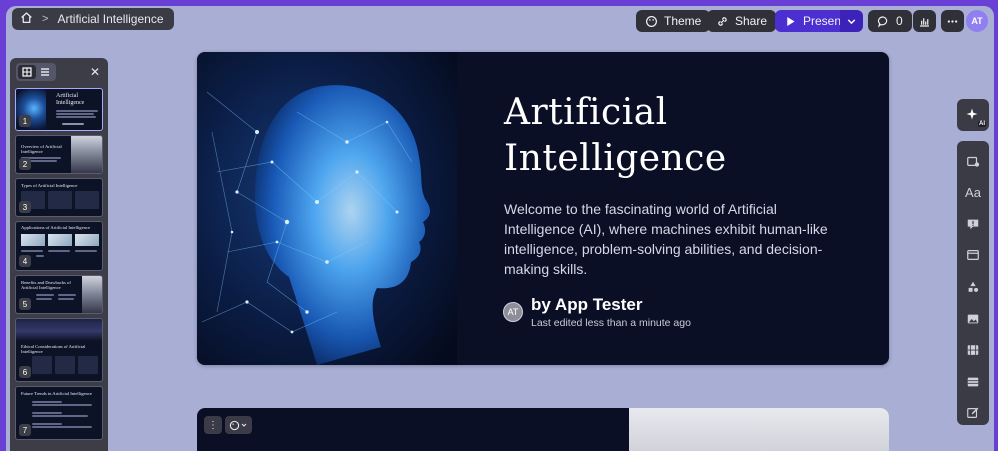 The height and width of the screenshot is (451, 998). What do you see at coordinates (45, 72) in the screenshot?
I see `list-view-icon` at bounding box center [45, 72].